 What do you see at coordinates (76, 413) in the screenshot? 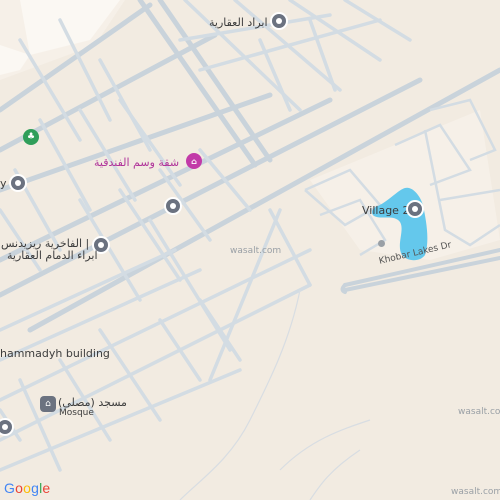
I see `label-mosque-en: Mosque` at bounding box center [76, 413].